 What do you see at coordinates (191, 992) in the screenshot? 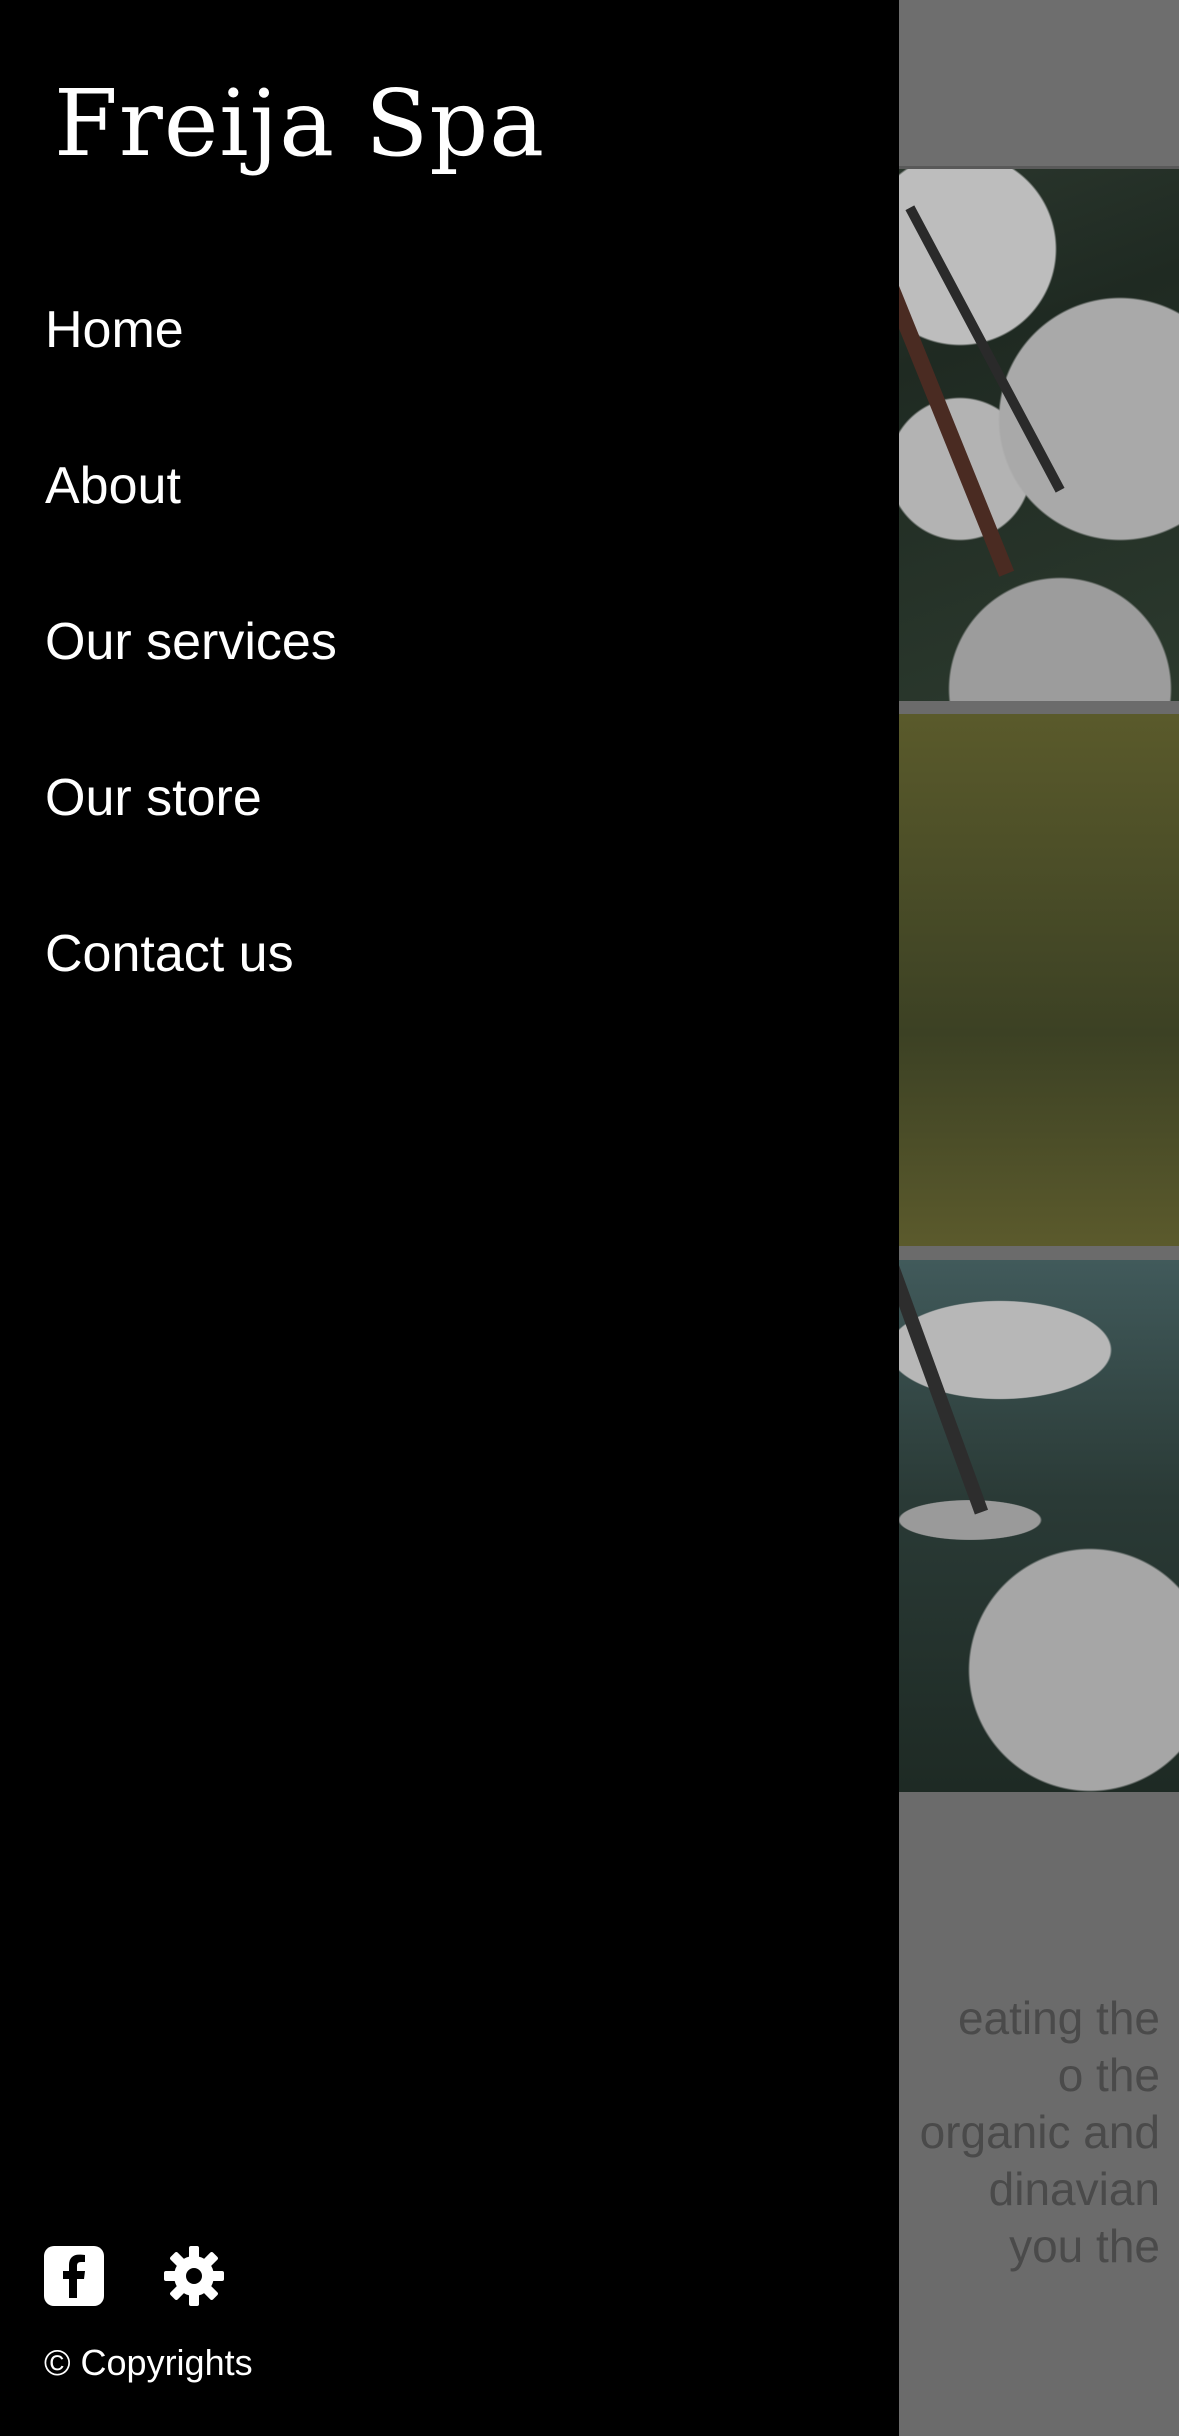
I see `drawer-item-contact-us: Contact us` at bounding box center [191, 992].